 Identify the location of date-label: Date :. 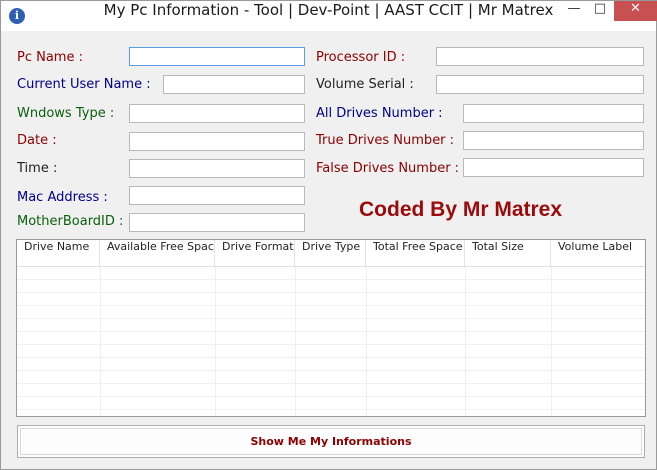
(37, 140).